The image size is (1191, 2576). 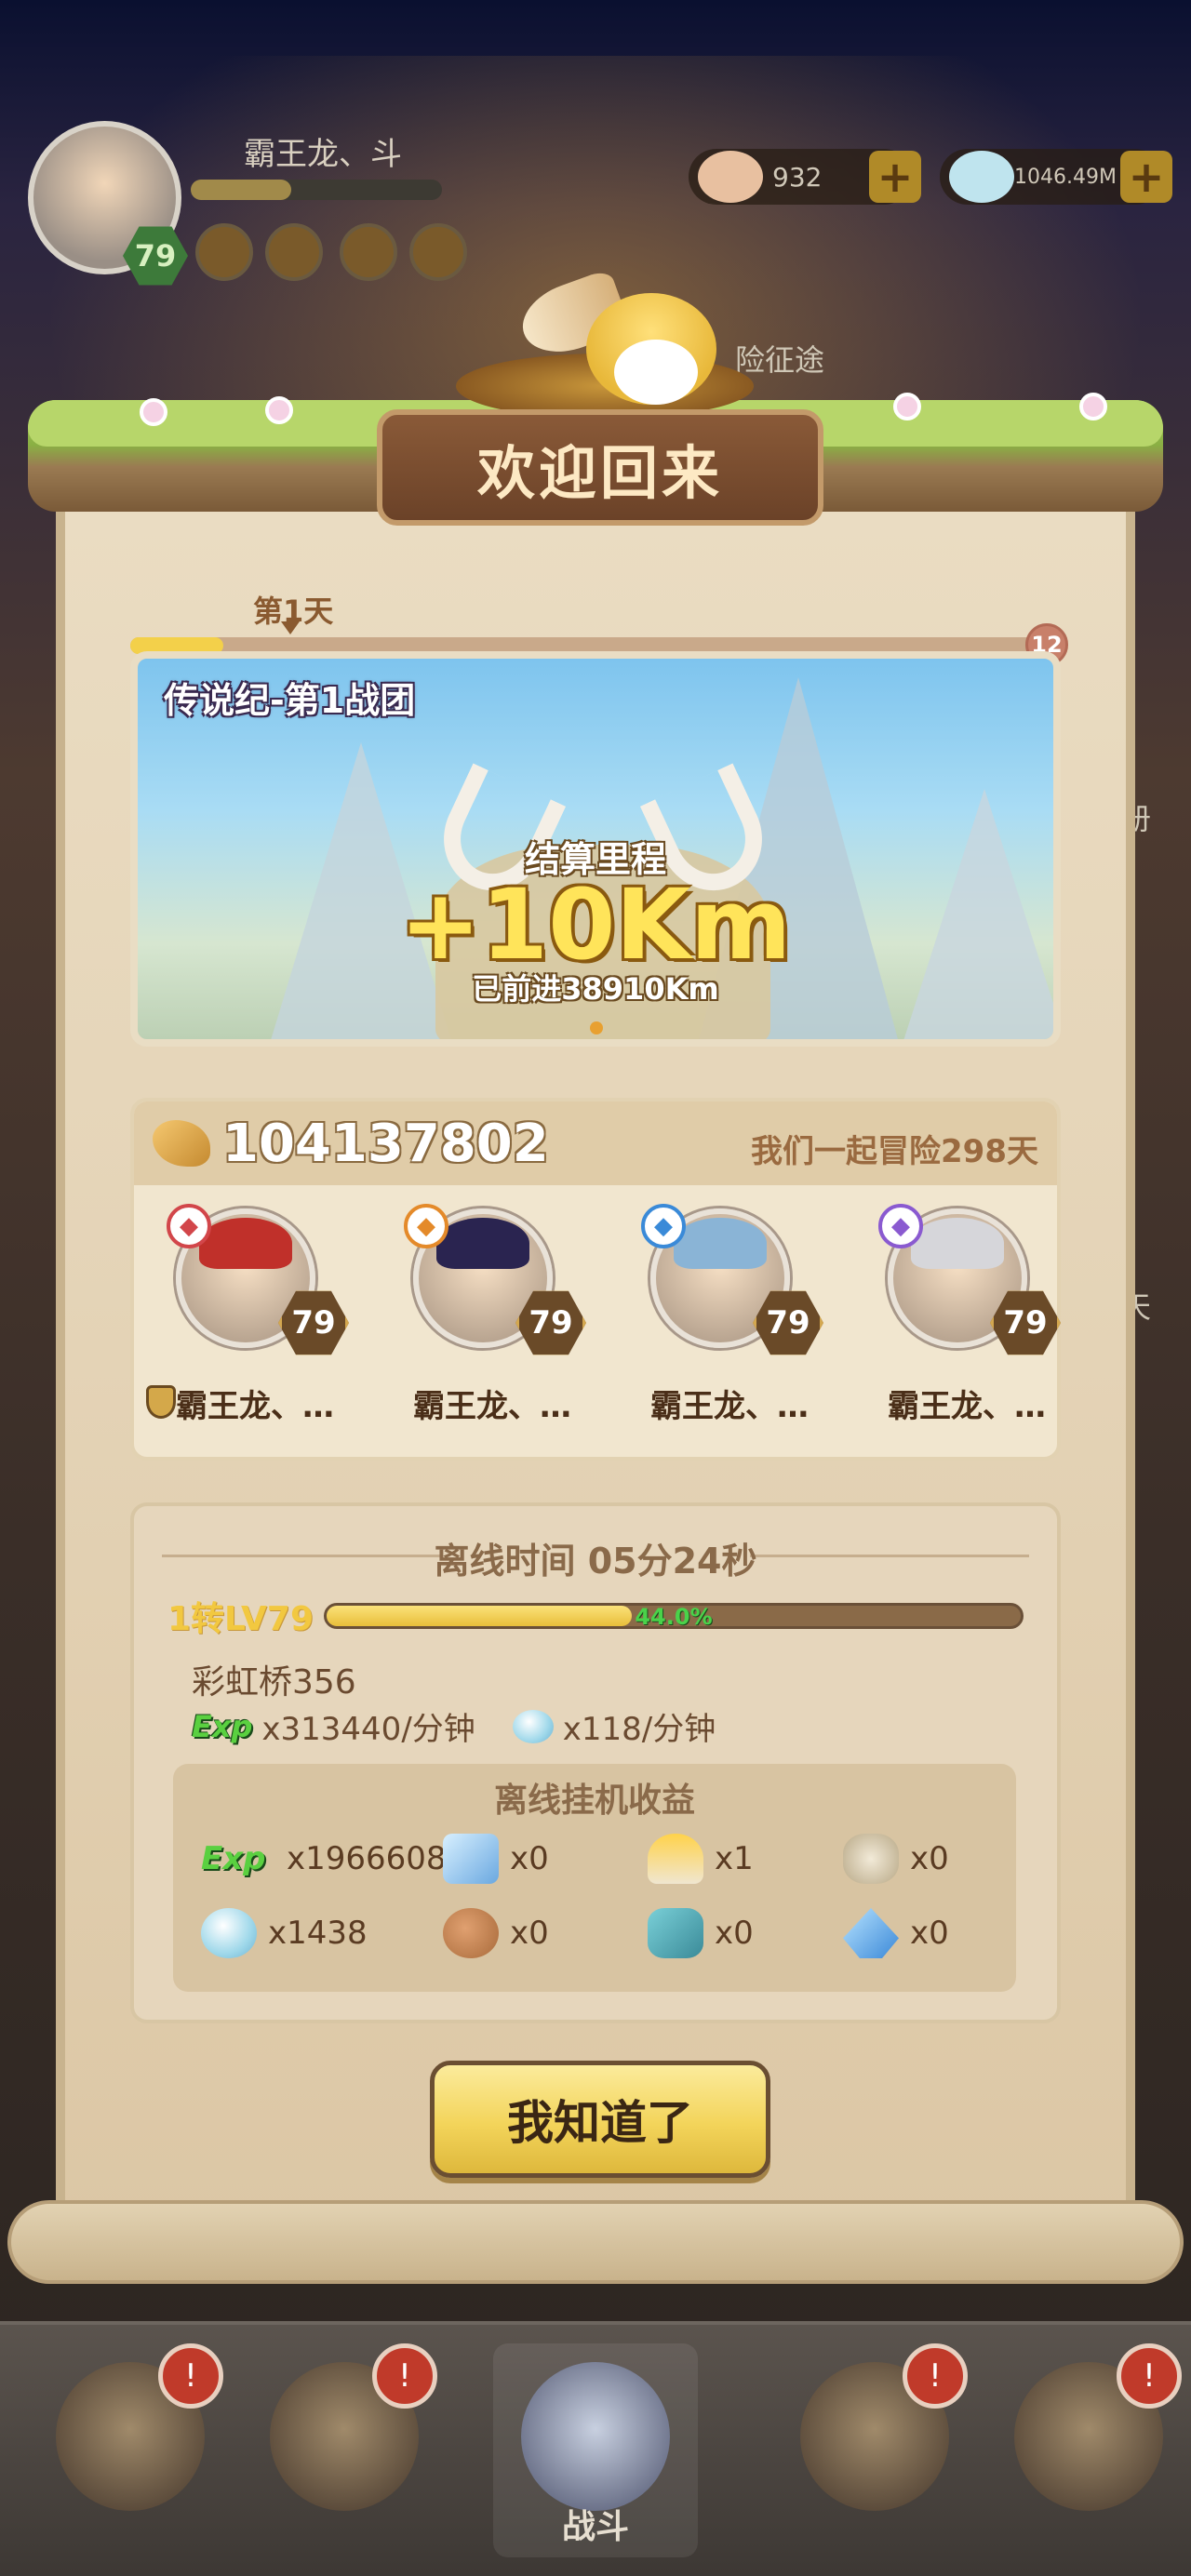 I want to click on reward-item: Exp x1966608, so click(x=324, y=1859).